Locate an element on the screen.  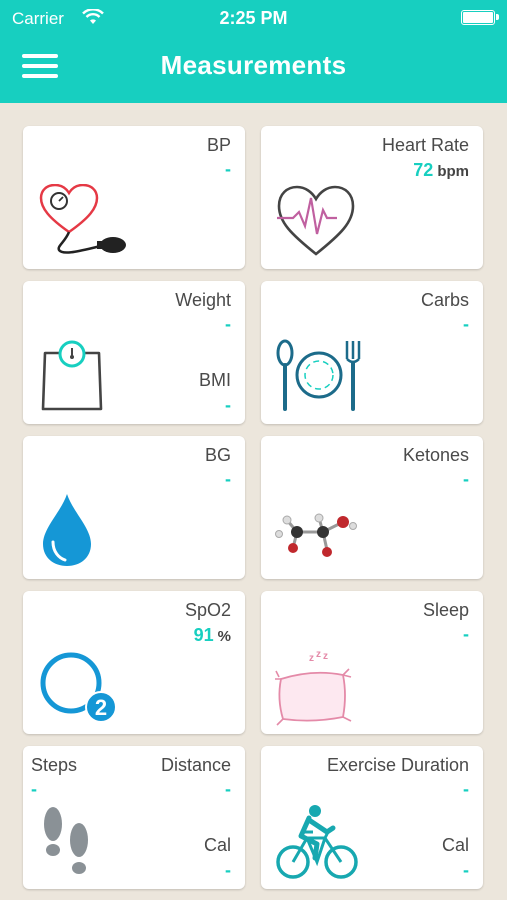
card-weight: Weight - BMI - is located at coordinates (134, 352).